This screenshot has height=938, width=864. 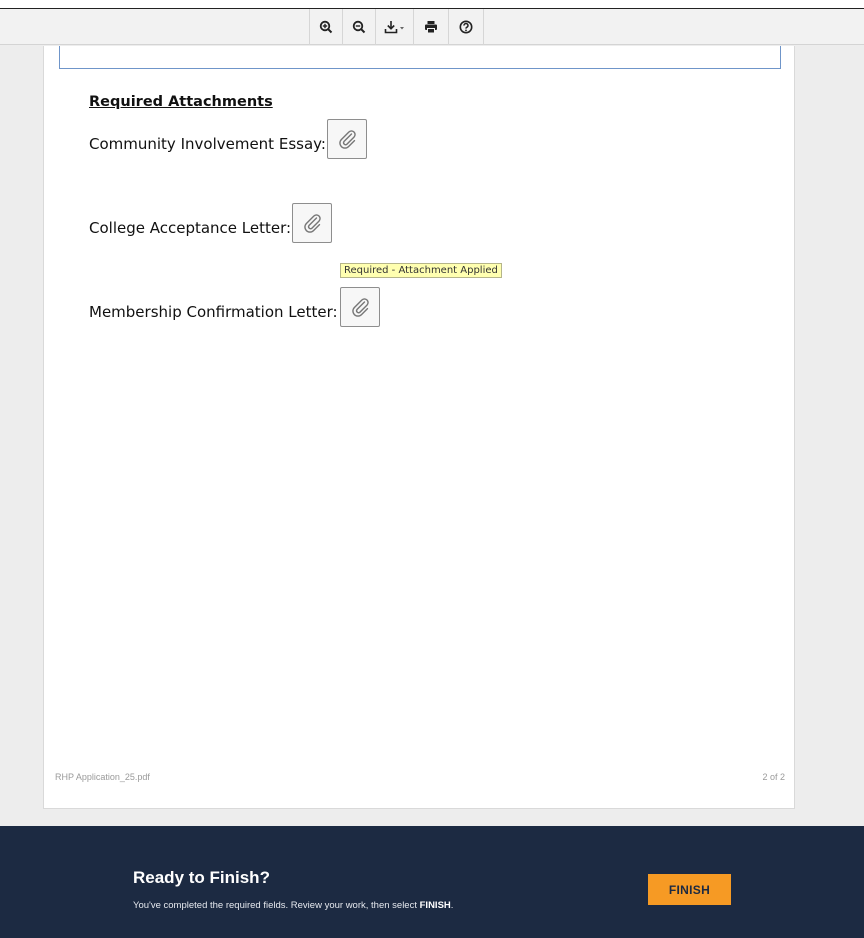 I want to click on attach-acceptance-button, so click(x=312, y=223).